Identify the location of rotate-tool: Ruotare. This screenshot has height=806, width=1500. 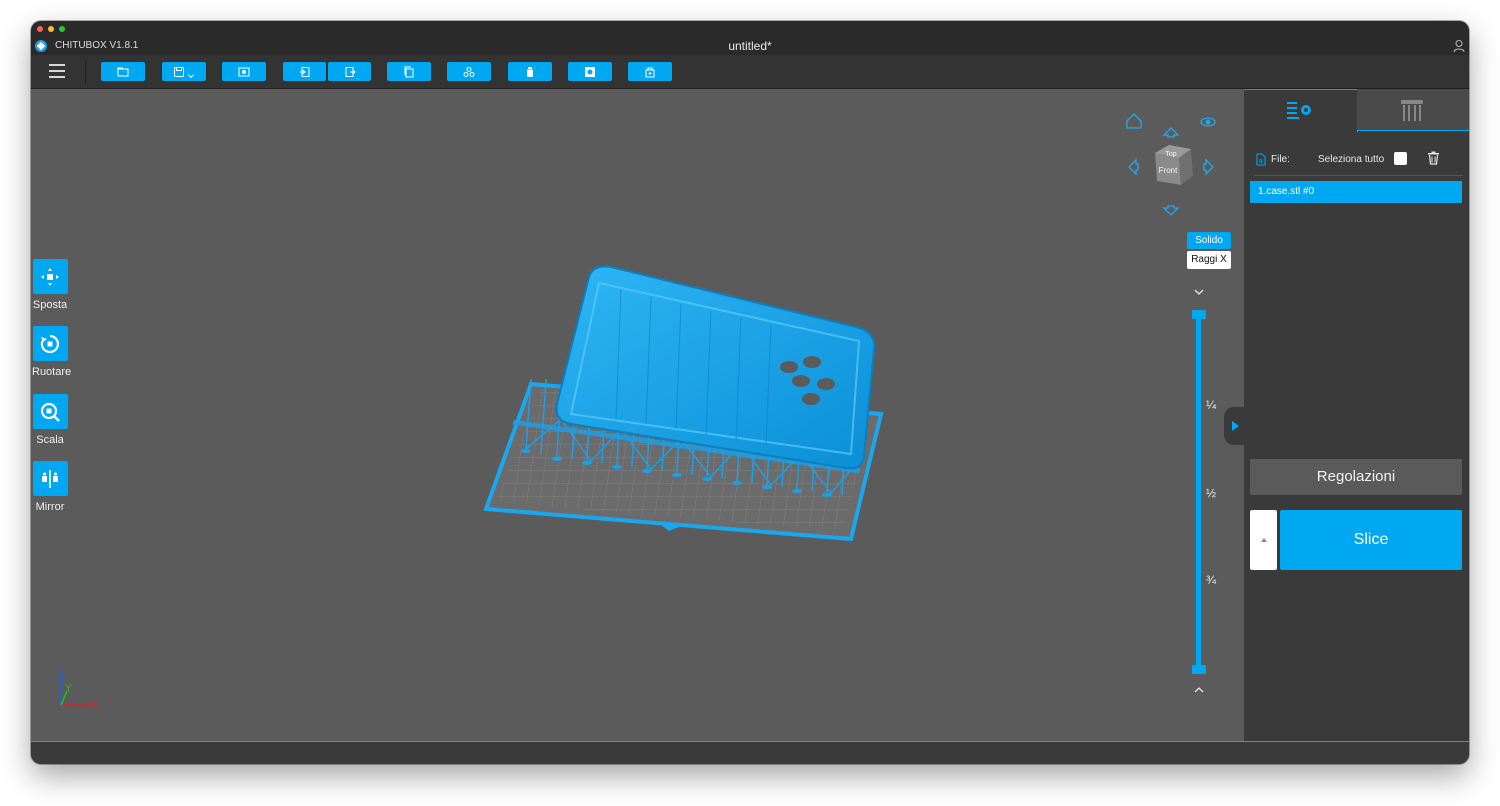
(52, 352).